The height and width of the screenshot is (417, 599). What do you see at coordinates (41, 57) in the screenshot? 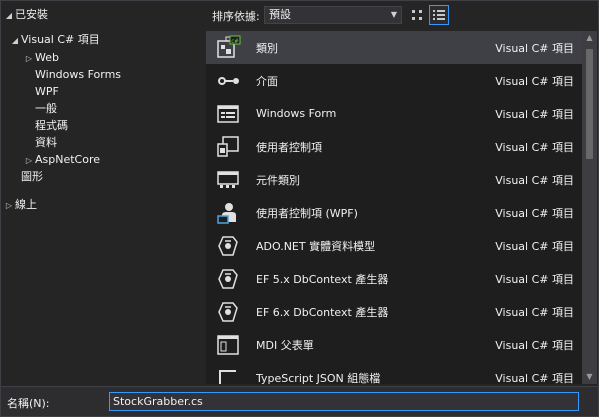
I see `tree-item-web: ▷ Web` at bounding box center [41, 57].